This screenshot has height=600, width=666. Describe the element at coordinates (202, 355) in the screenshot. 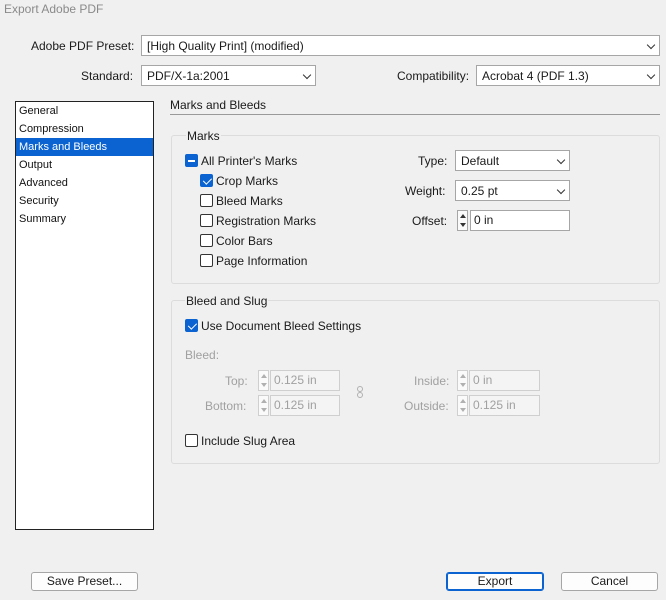

I see `bleed-label: Bleed:` at that location.